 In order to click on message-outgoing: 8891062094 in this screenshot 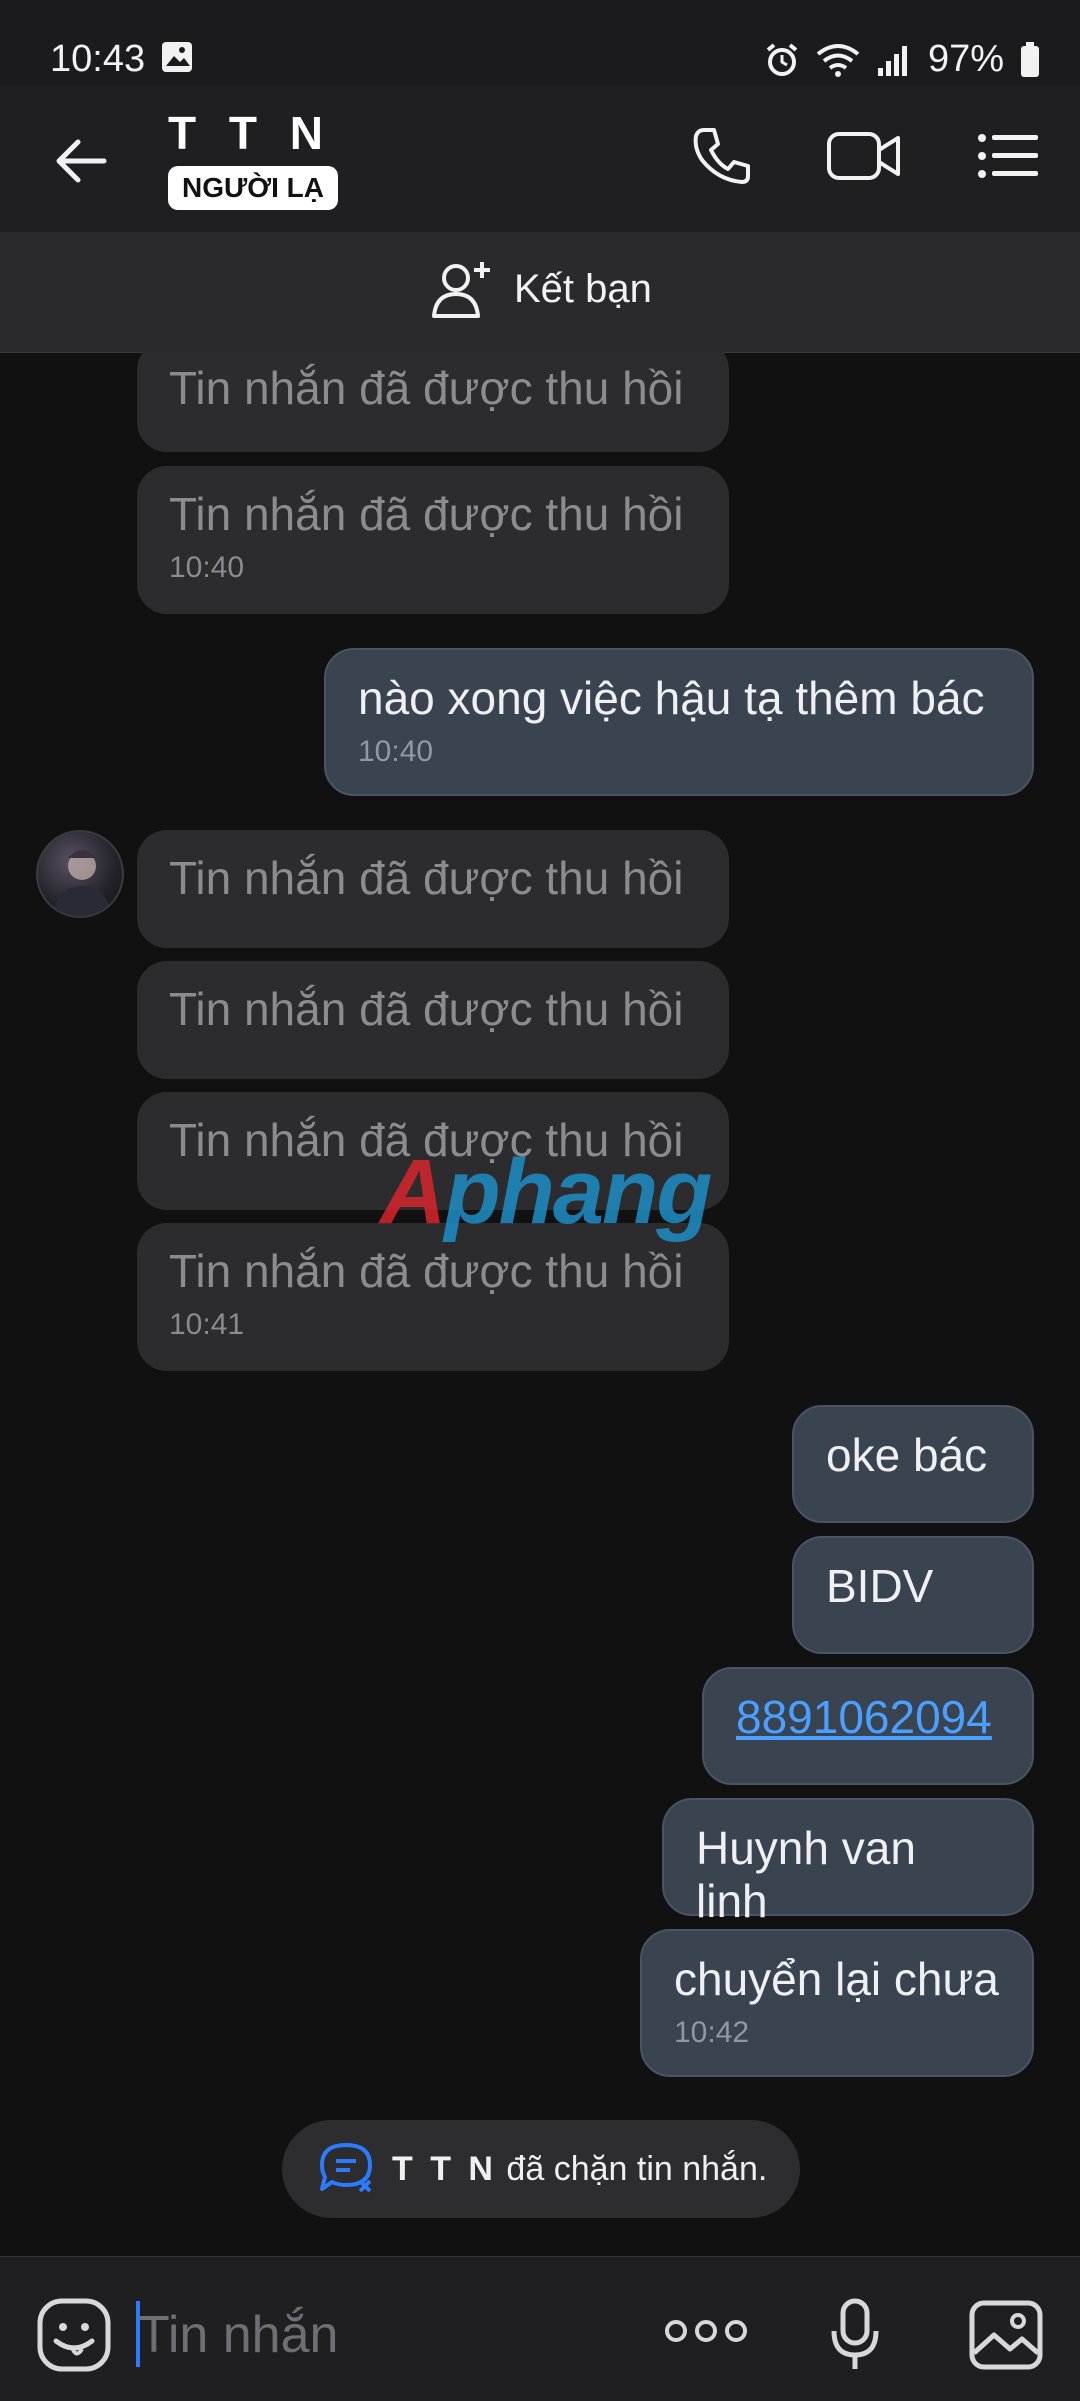, I will do `click(868, 1726)`.